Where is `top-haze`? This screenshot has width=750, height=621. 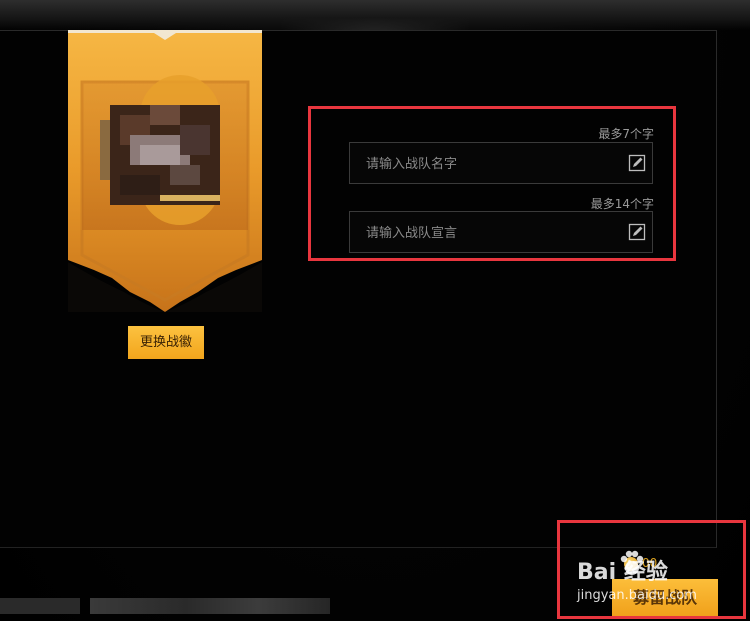 top-haze is located at coordinates (375, 15).